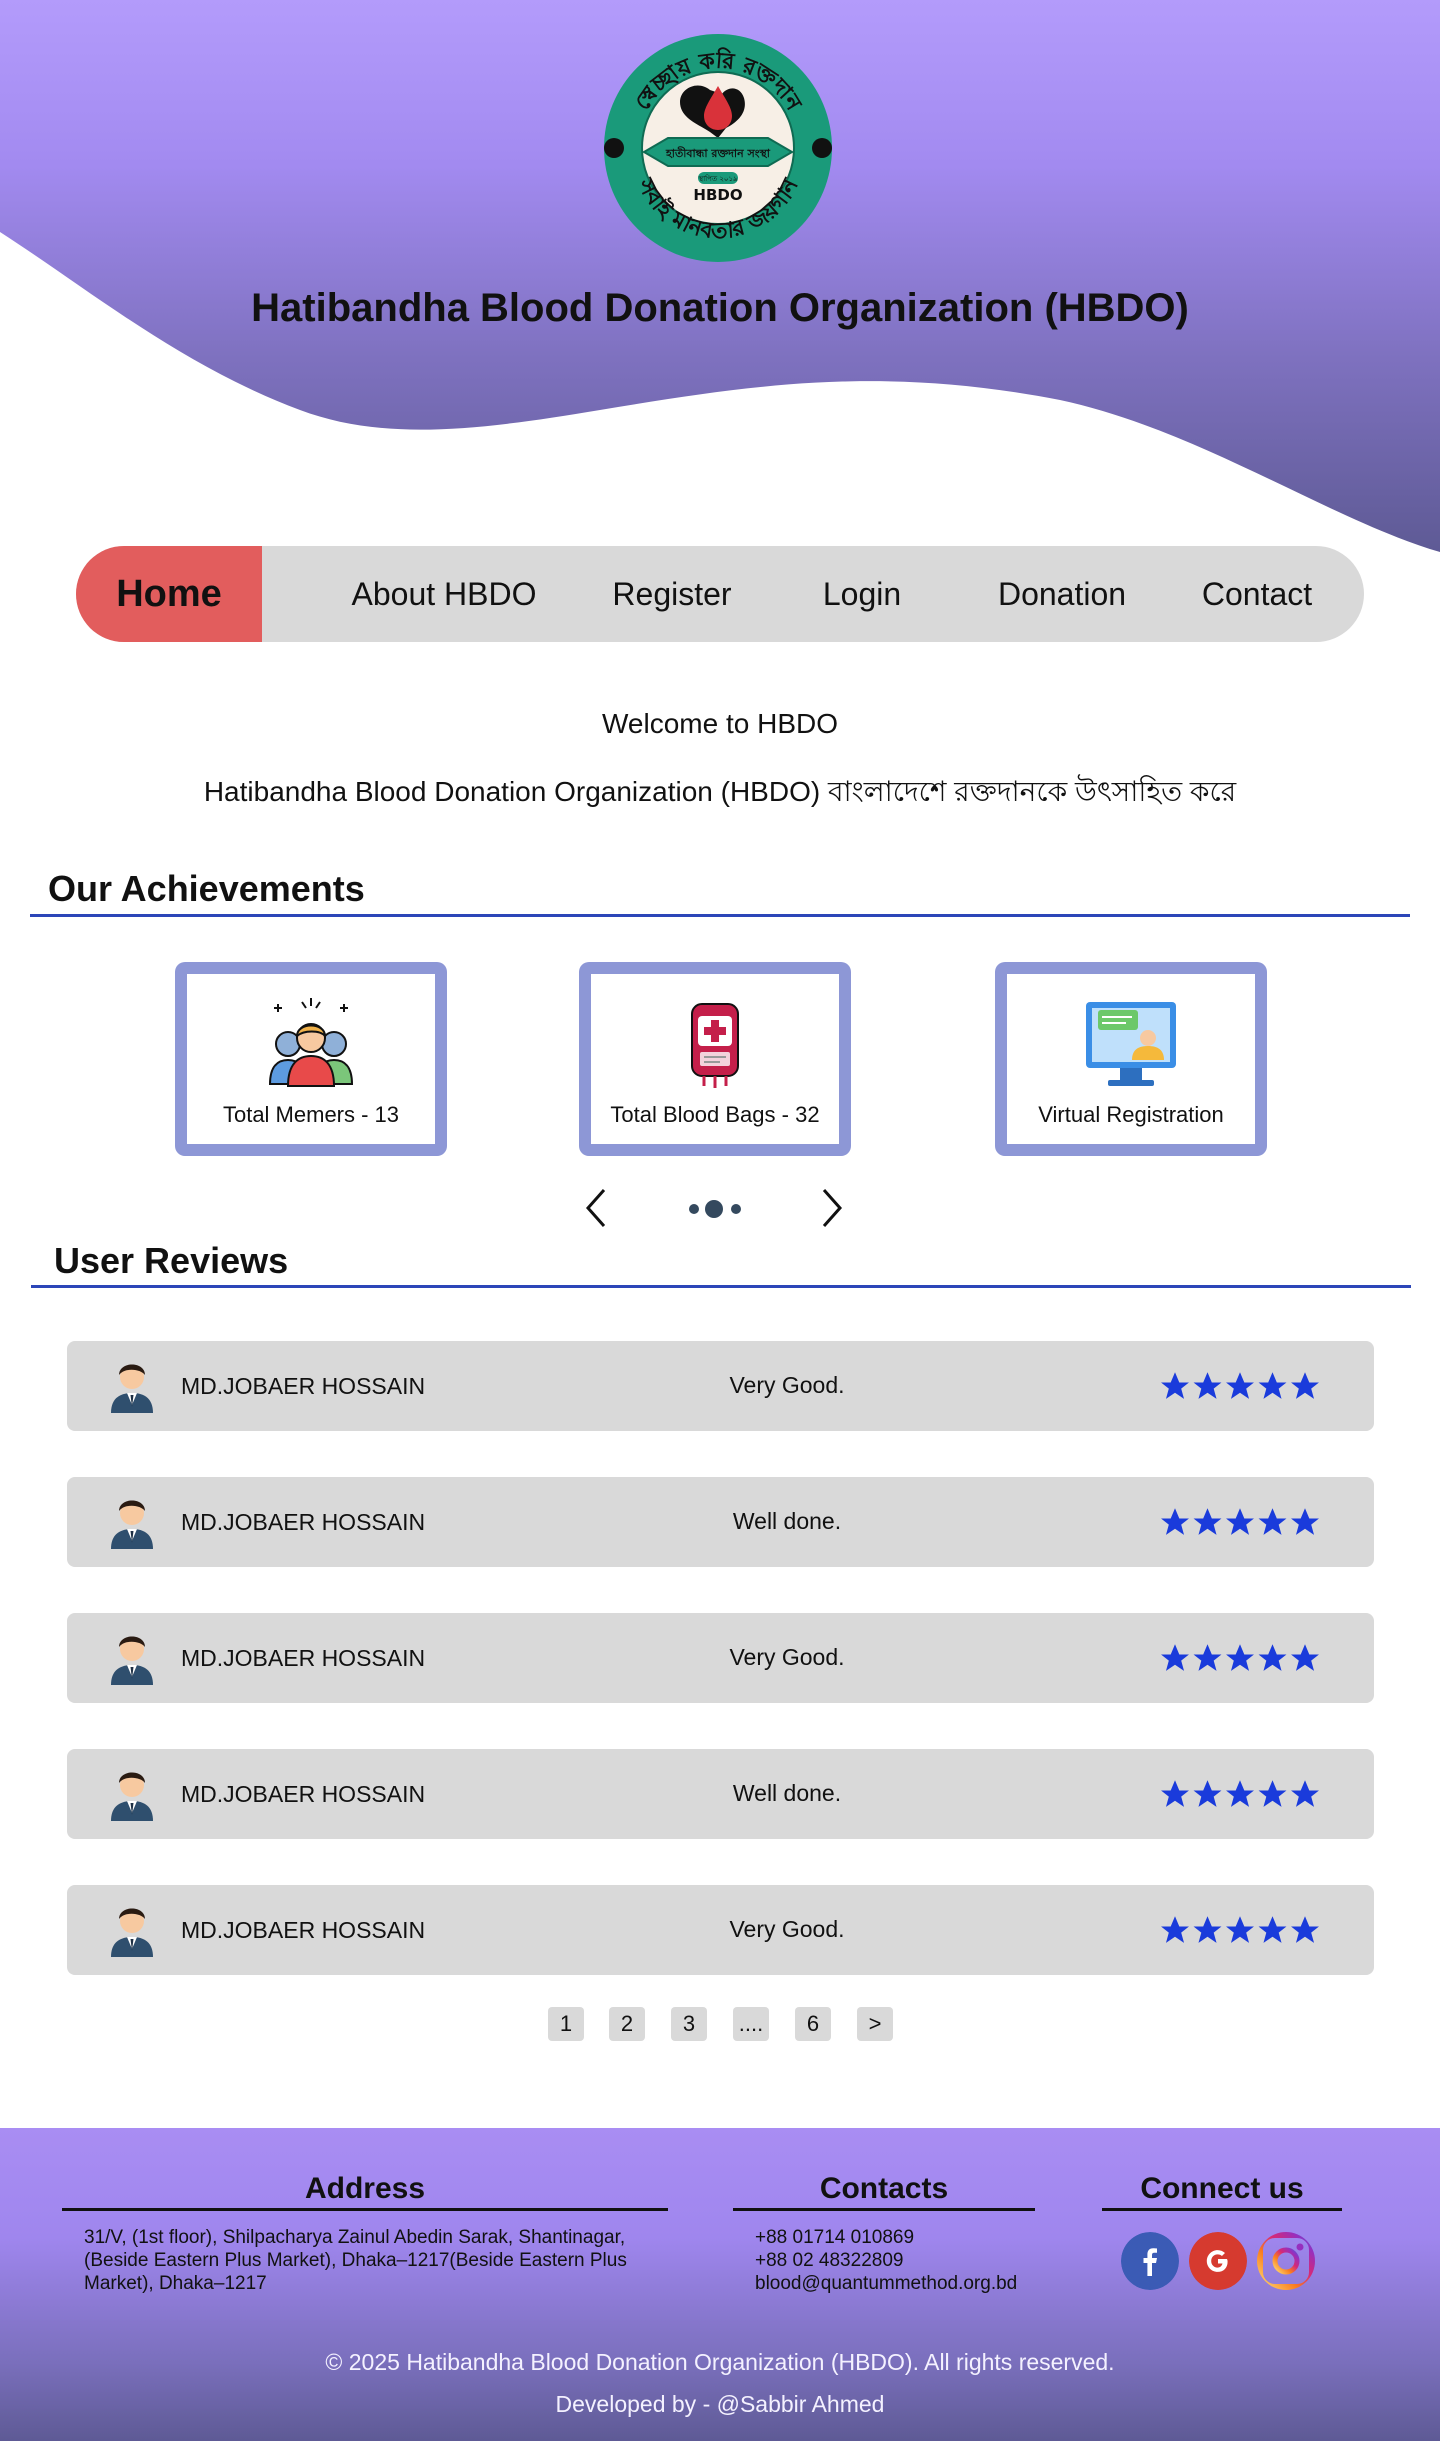  I want to click on connect-divider, so click(1222, 2209).